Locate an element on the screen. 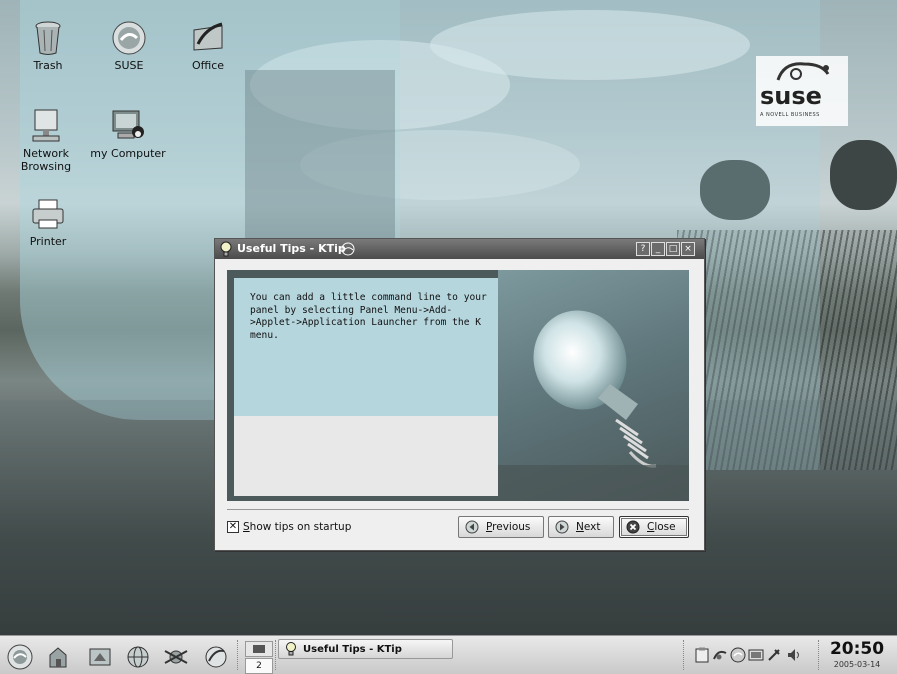 The image size is (897, 674). printer-icon is located at coordinates (48, 214).